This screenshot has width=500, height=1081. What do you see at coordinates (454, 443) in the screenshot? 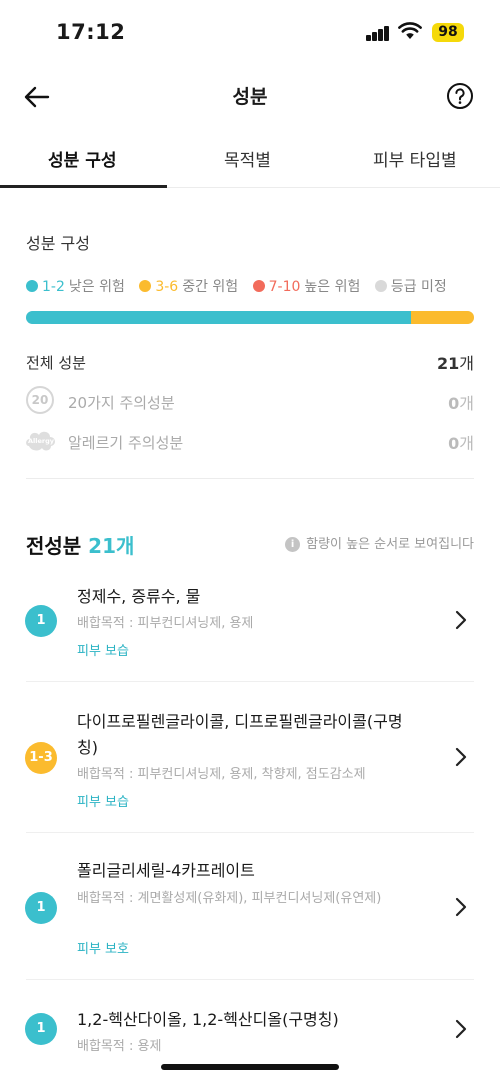
I see `allergy-count: 0` at bounding box center [454, 443].